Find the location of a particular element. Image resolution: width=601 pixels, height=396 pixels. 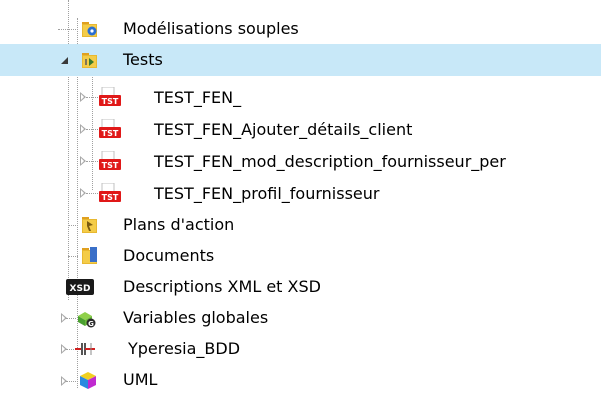

tree-item-modelisations-souples: Modélisations souples is located at coordinates (300, 29).